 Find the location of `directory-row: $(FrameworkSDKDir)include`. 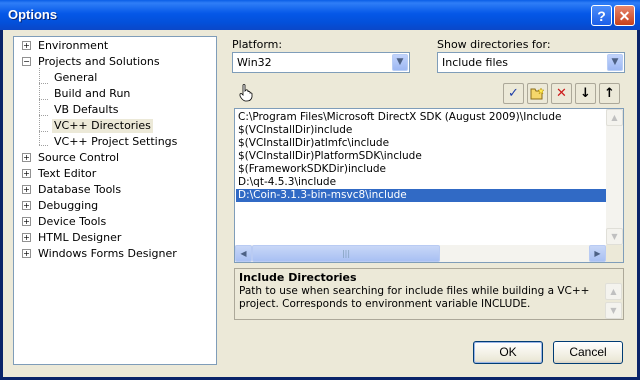

directory-row: $(FrameworkSDKDir)include is located at coordinates (312, 169).